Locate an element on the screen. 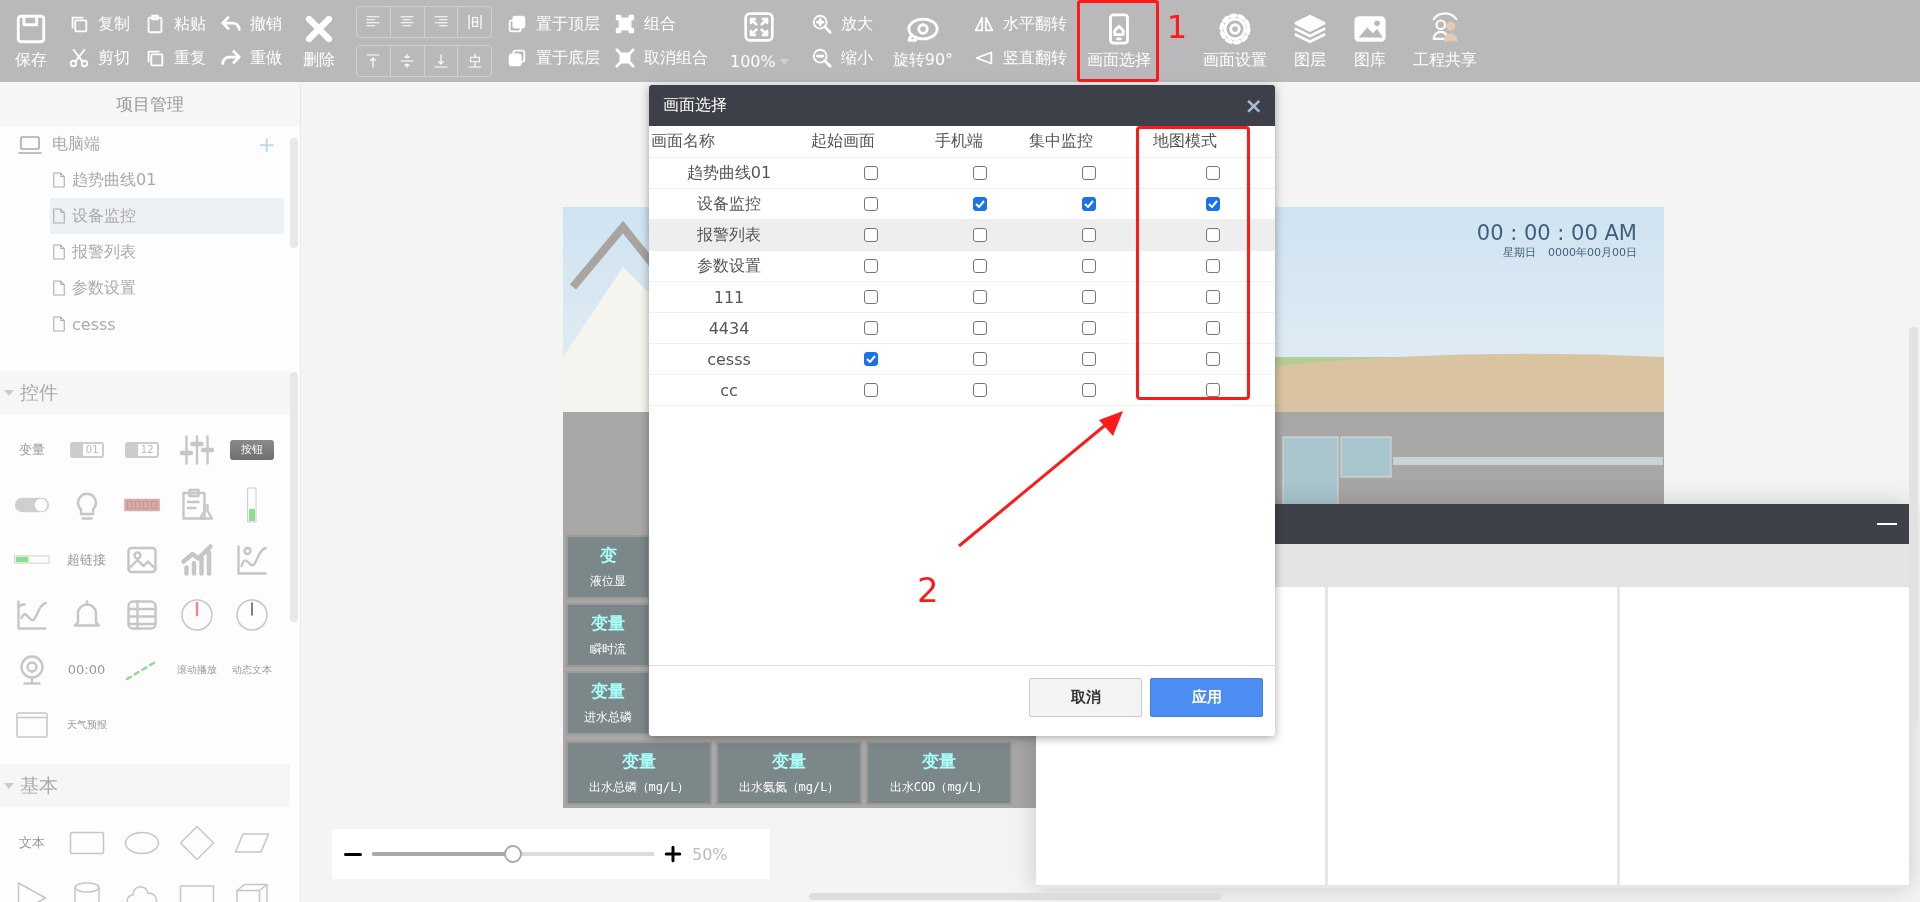 This screenshot has height=902, width=1920. switch-icon is located at coordinates (31, 504).